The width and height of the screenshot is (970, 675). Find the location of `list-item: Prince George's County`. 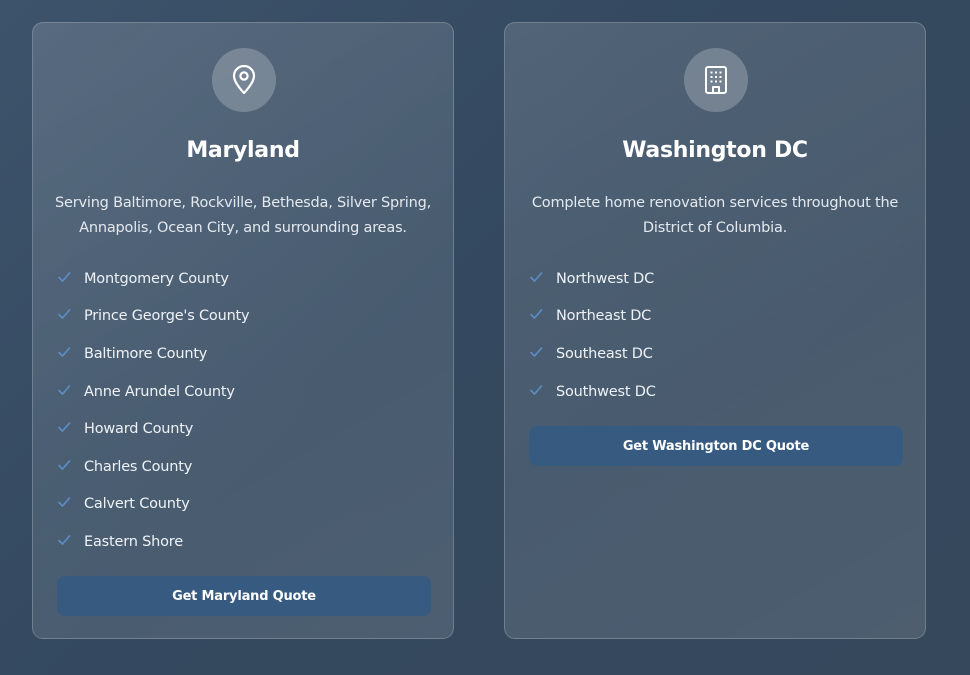

list-item: Prince George's County is located at coordinates (153, 317).